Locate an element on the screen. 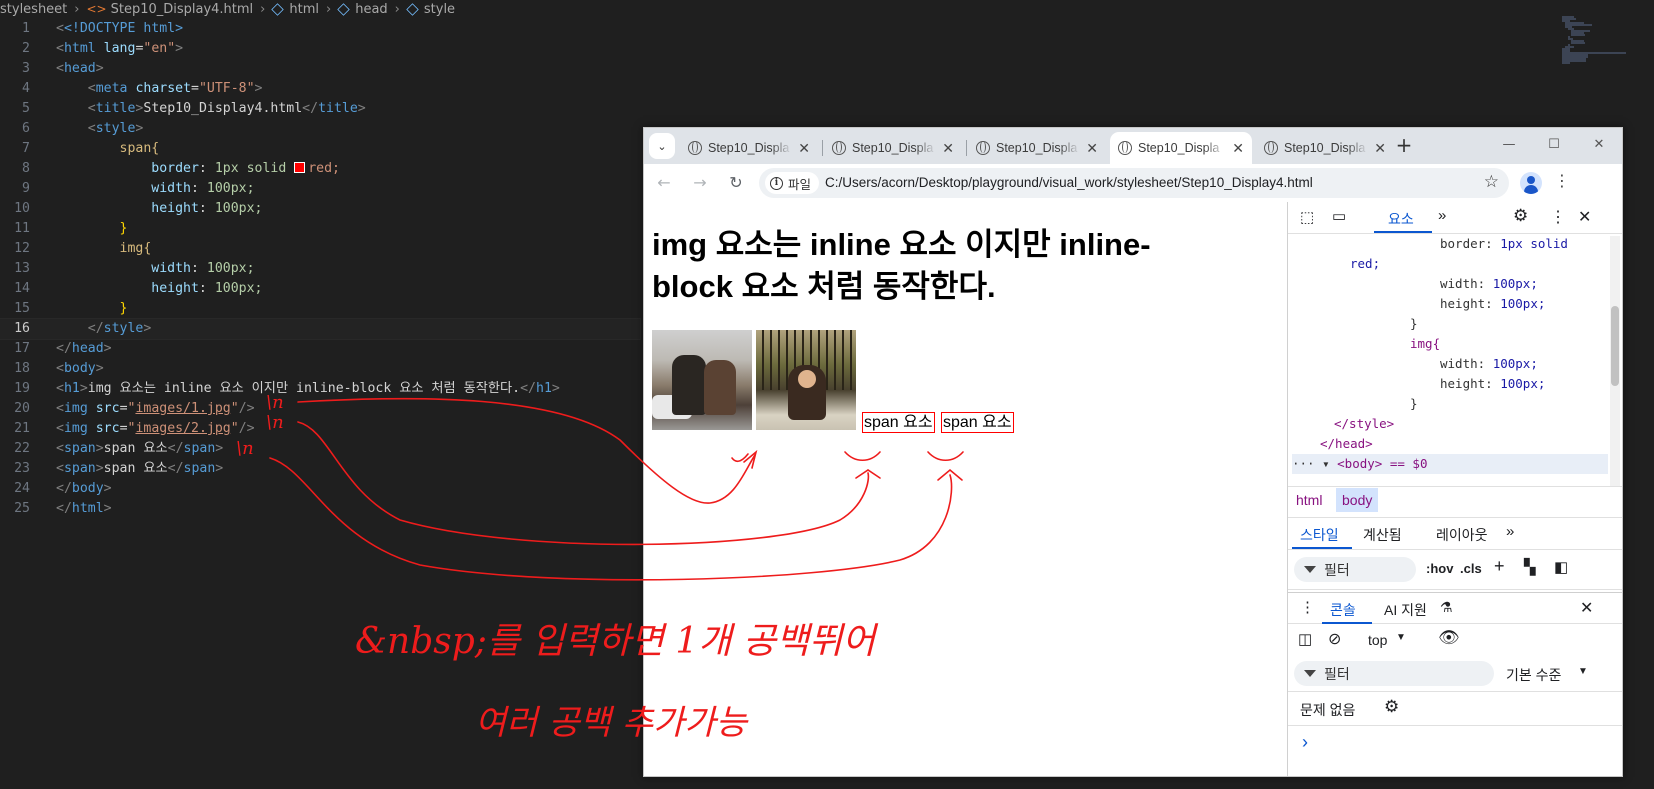 The height and width of the screenshot is (789, 1654). code-line: 3 <head> is located at coordinates (320, 69).